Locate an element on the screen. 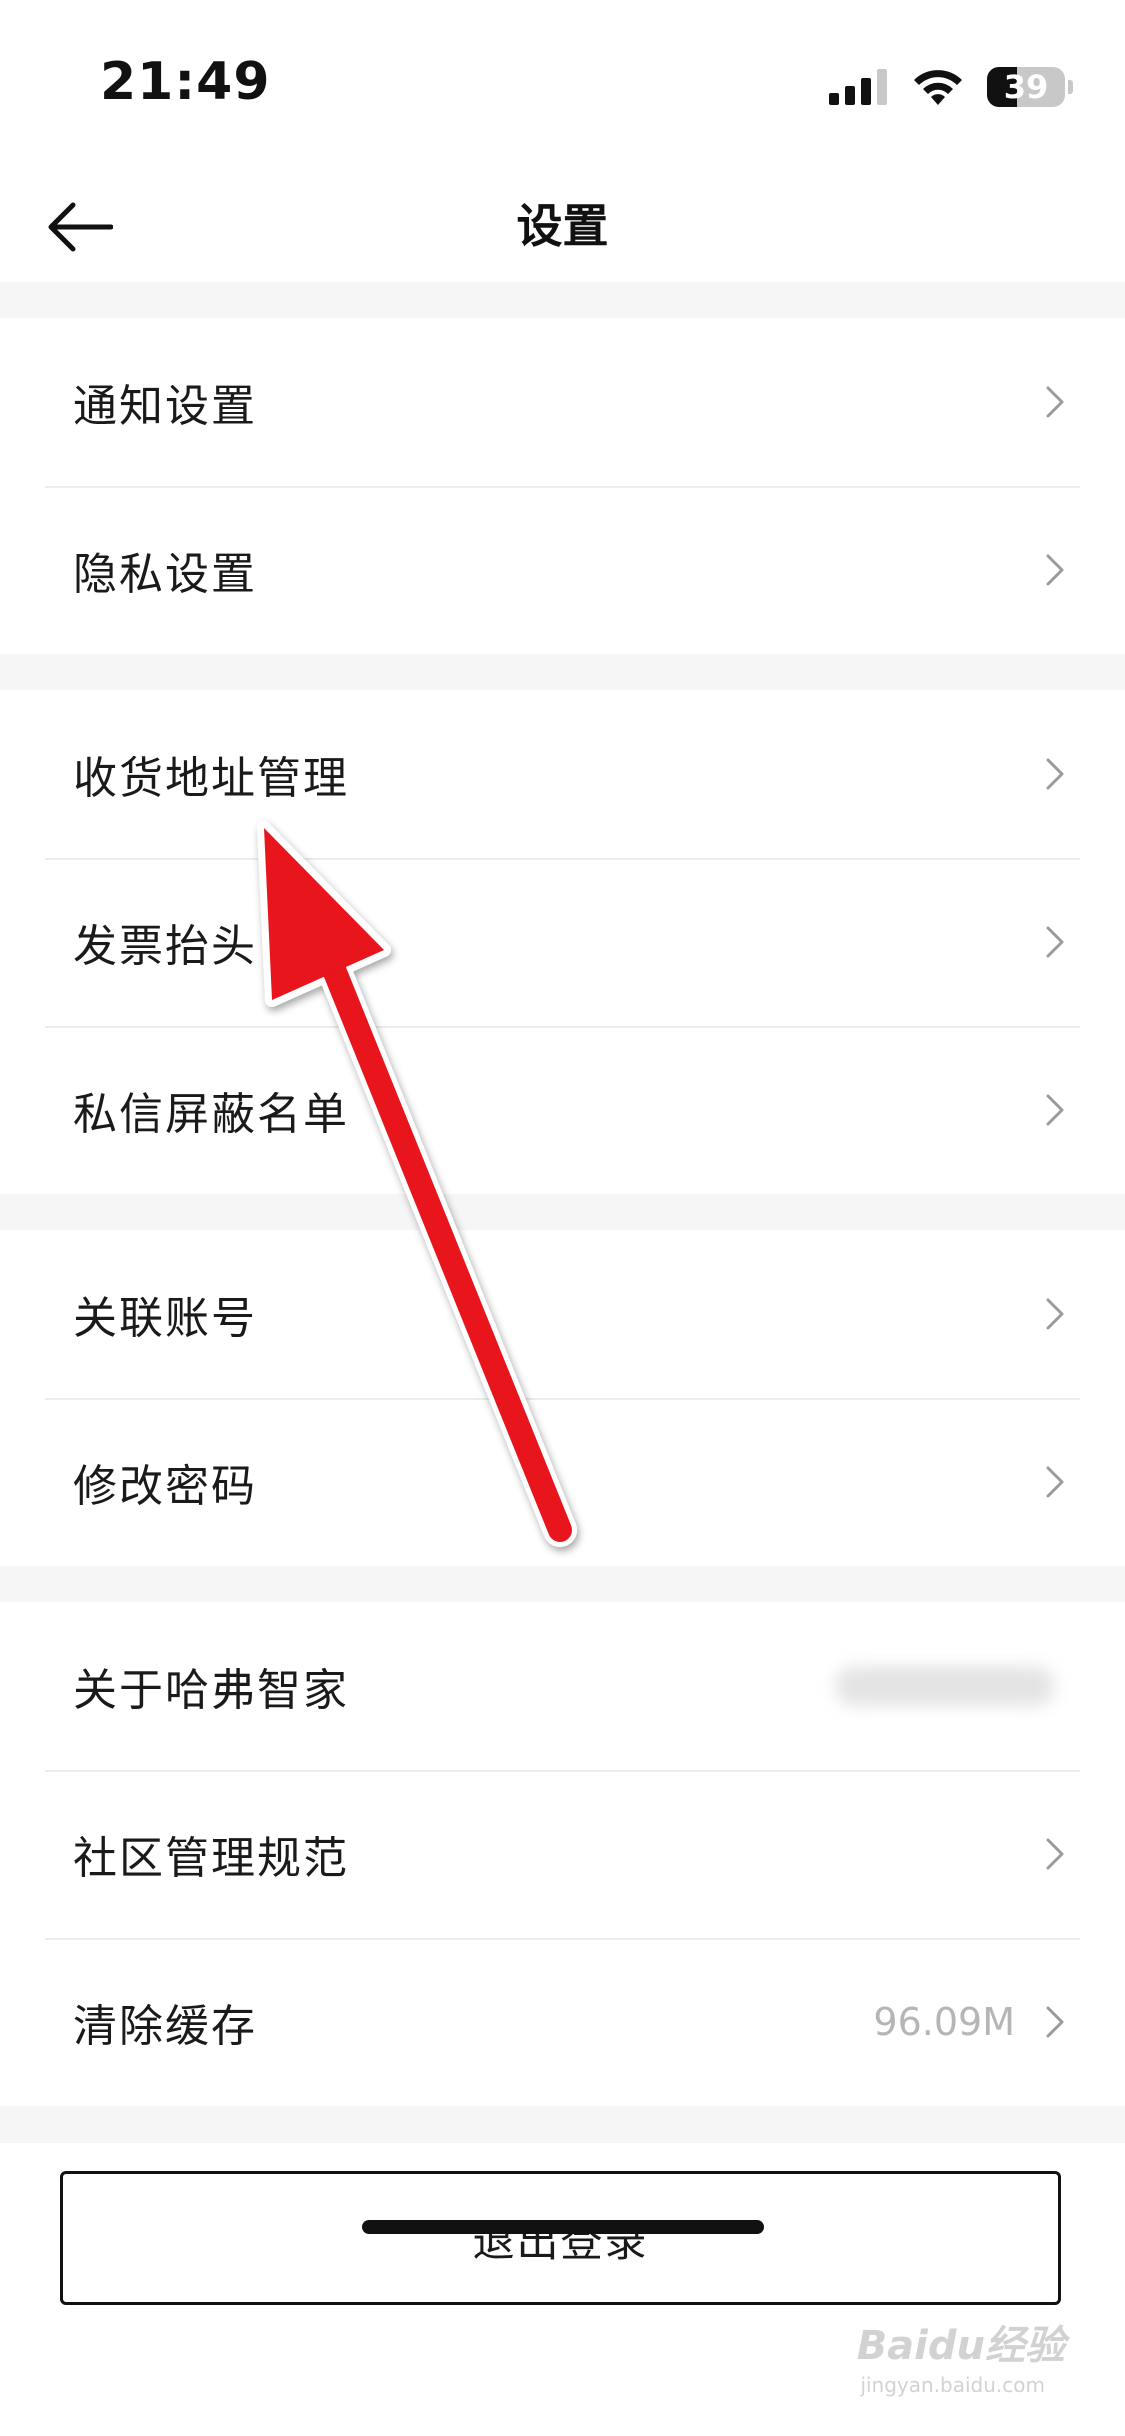 Image resolution: width=1125 pixels, height=2436 pixels. settings-item-privacy: 隐私设置 is located at coordinates (562, 570).